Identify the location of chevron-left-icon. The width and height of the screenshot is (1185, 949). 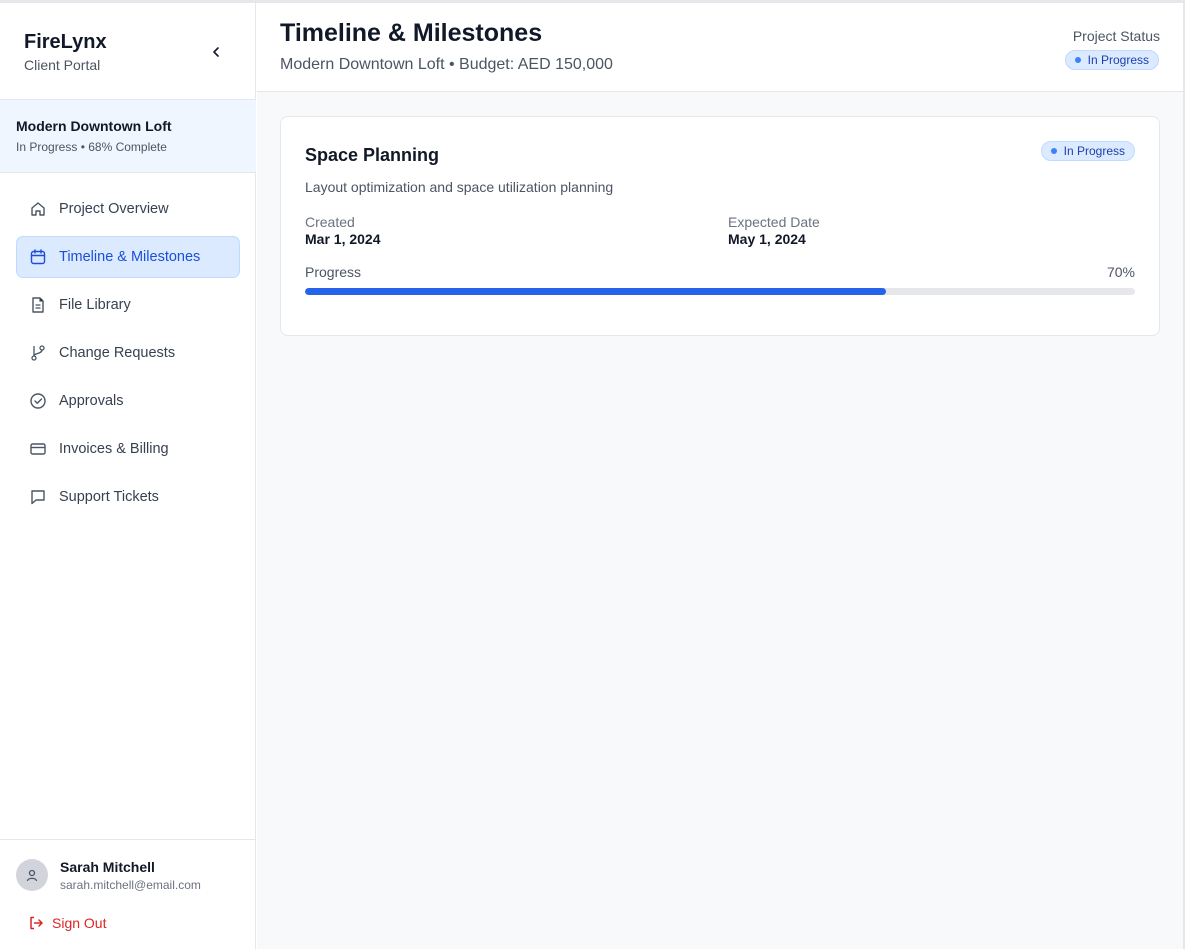
(216, 52).